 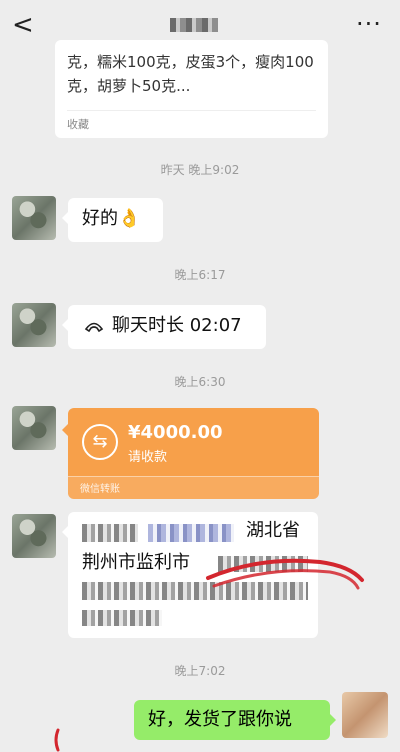 What do you see at coordinates (365, 715) in the screenshot?
I see `self-avatar` at bounding box center [365, 715].